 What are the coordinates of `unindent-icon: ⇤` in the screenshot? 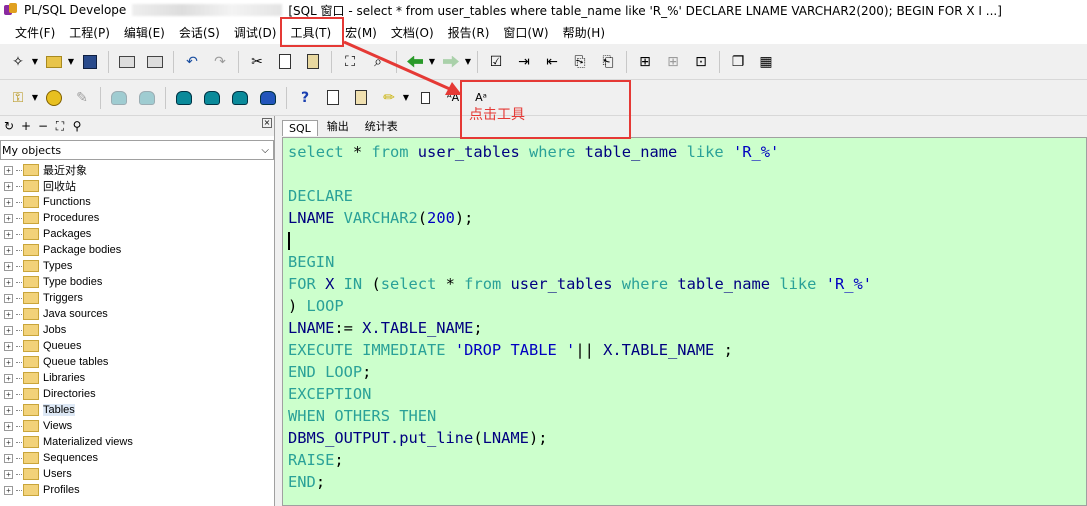 It's located at (552, 62).